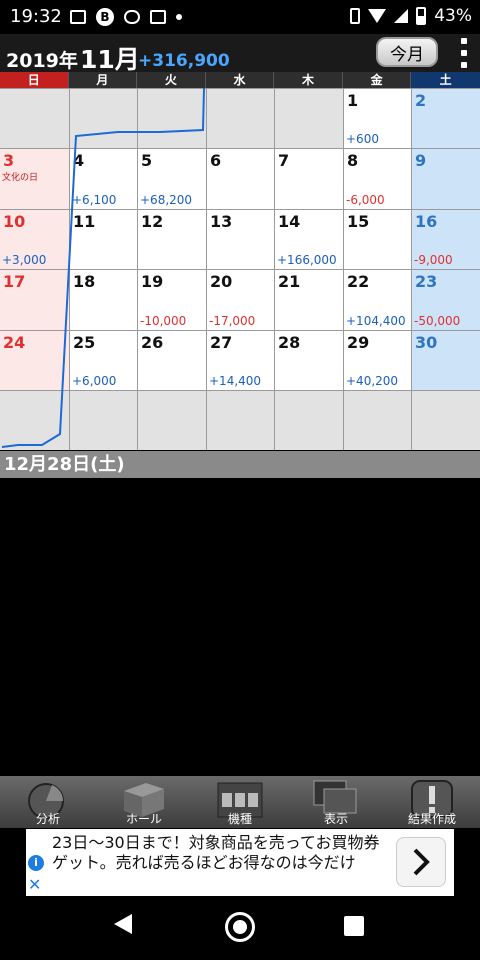 This screenshot has width=480, height=960. I want to click on calendar-day-16: 16 -9,000, so click(446, 239).